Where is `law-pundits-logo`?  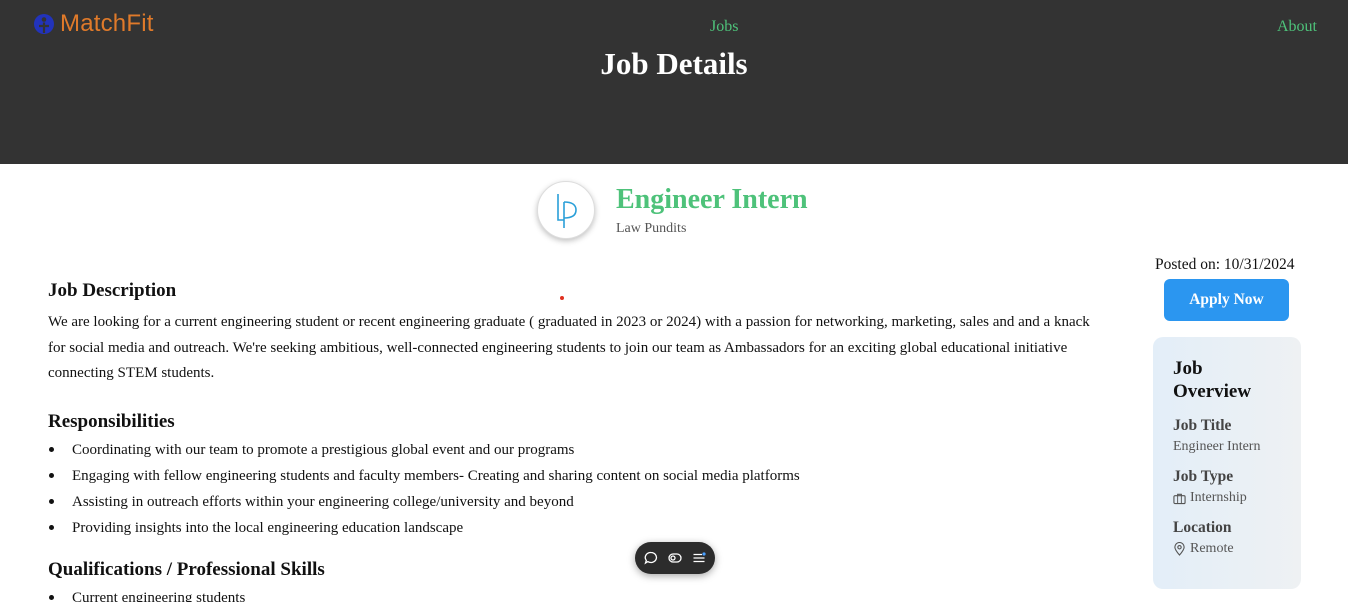 law-pundits-logo is located at coordinates (567, 211).